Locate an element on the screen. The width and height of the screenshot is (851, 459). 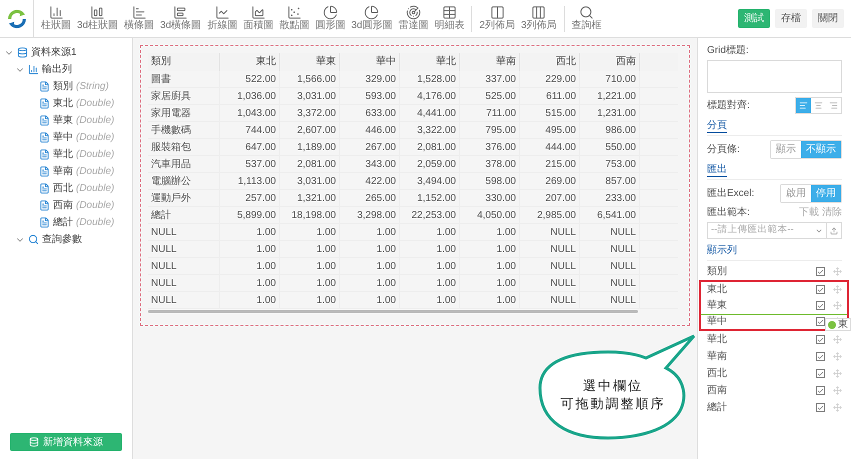
action-button: 關閉 is located at coordinates (828, 18).